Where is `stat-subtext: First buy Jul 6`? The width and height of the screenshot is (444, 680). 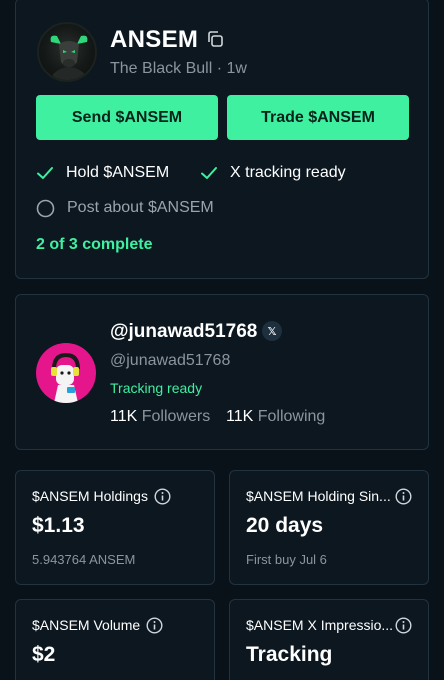 stat-subtext: First buy Jul 6 is located at coordinates (286, 559).